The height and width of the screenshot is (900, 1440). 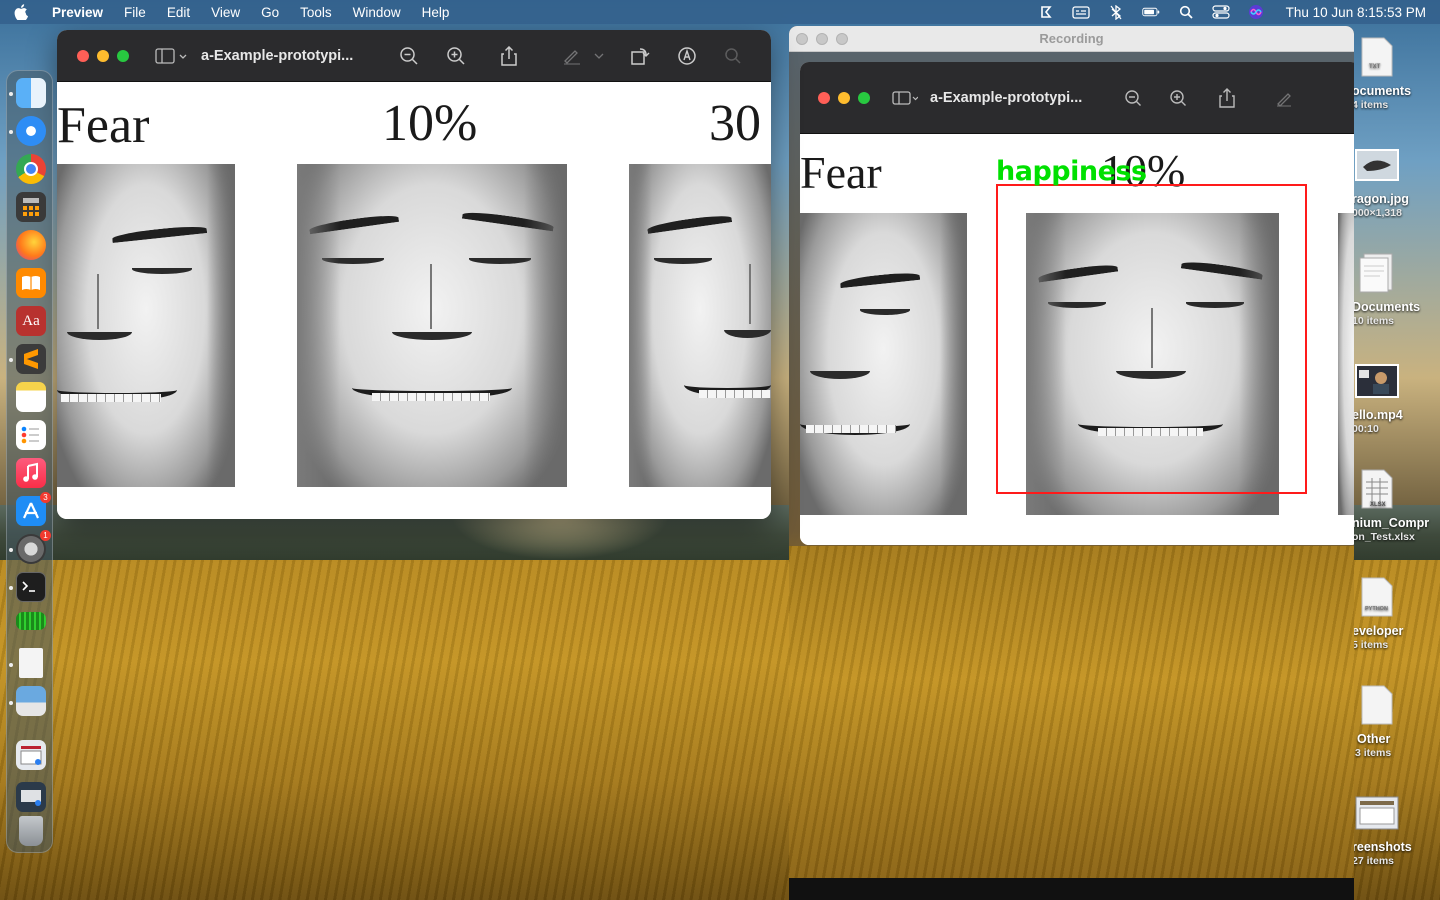 I want to click on finder-icon, so click(x=31, y=93).